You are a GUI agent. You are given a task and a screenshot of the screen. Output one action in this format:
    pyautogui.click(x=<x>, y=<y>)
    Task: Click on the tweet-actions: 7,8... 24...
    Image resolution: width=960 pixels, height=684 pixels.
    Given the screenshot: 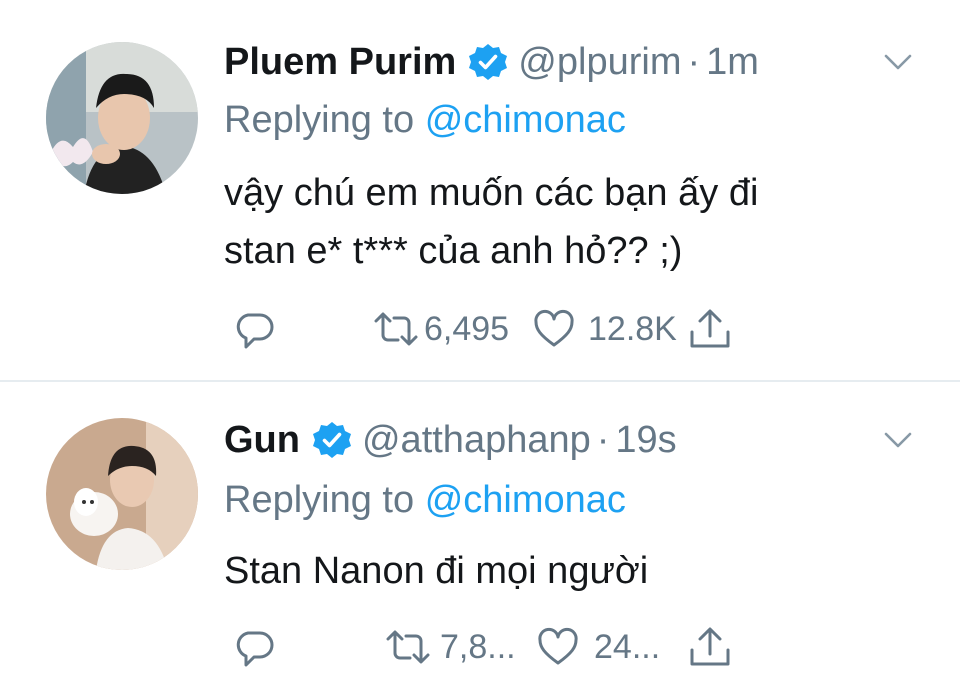 What is the action you would take?
    pyautogui.click(x=484, y=647)
    